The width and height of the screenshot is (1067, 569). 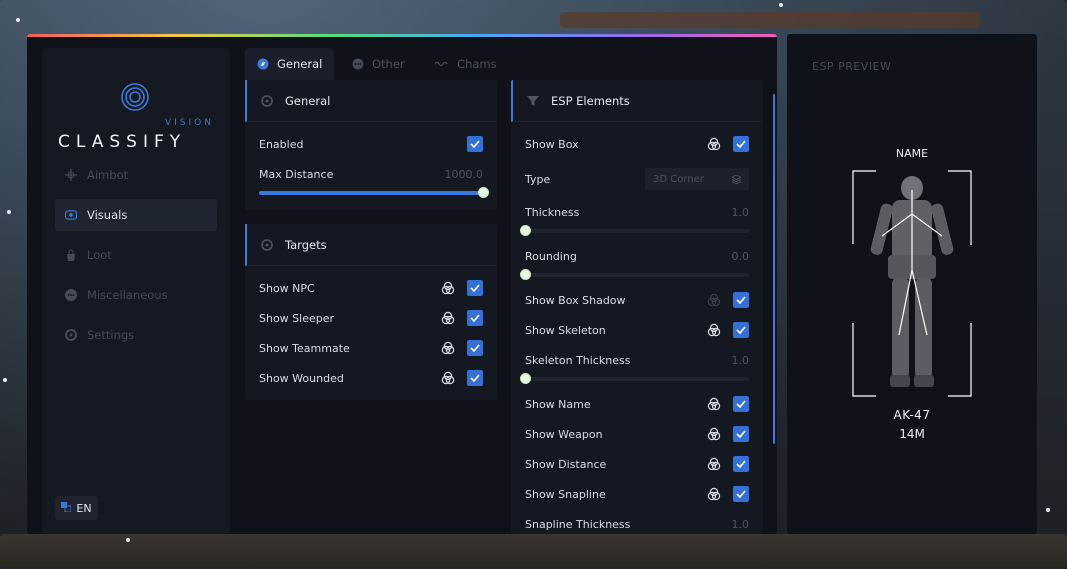 I want to click on target-row: Show Wounded, so click(x=371, y=378).